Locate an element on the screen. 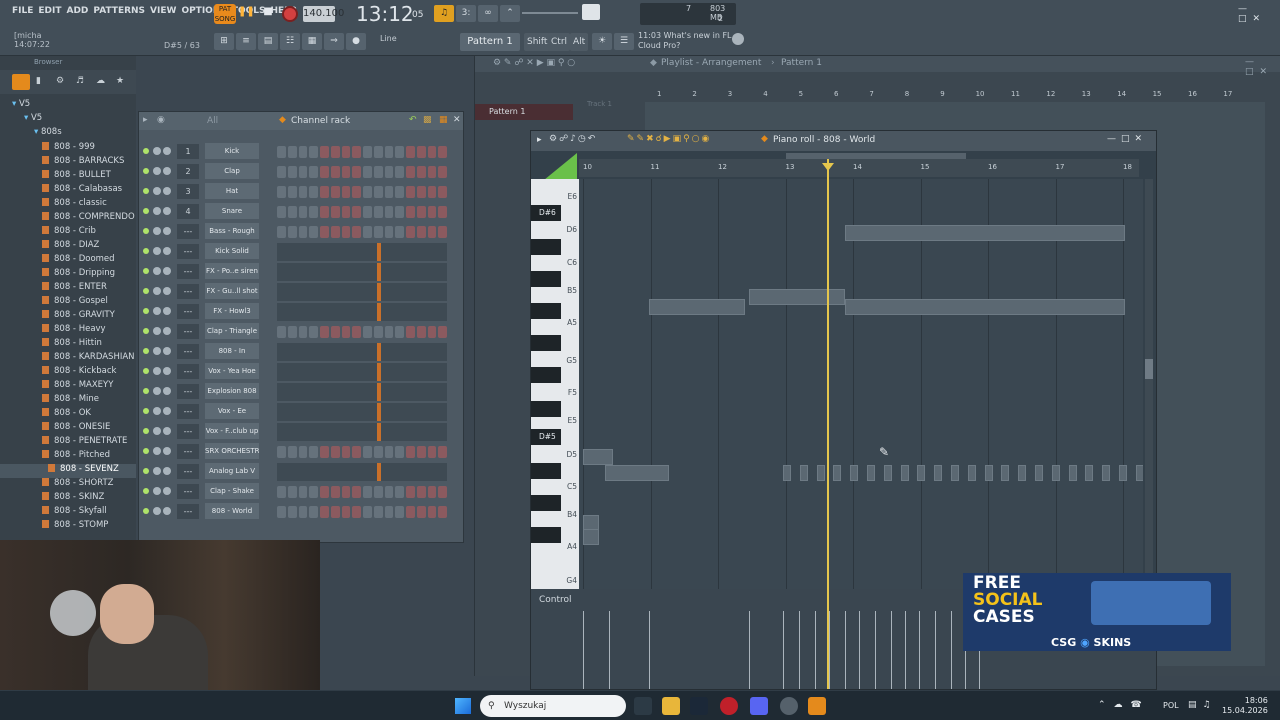 This screenshot has height=720, width=1280. piano-roll-window-controls: —□✕ is located at coordinates (1127, 139).